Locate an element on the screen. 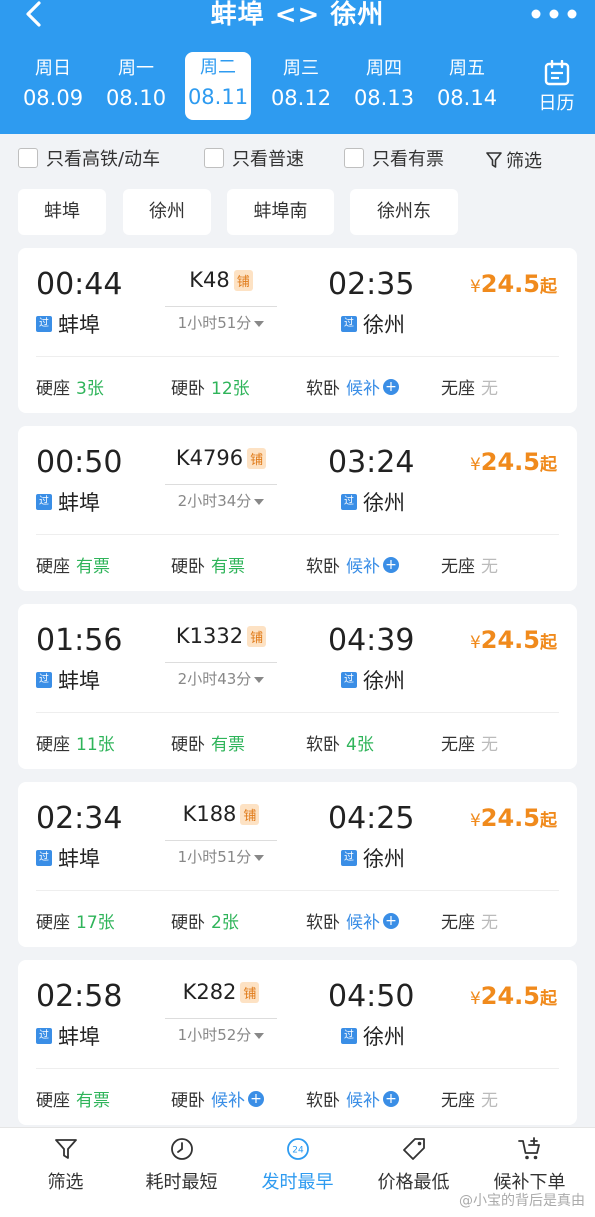 The height and width of the screenshot is (1217, 595). bottom-label: 筛选 is located at coordinates (65, 1182).